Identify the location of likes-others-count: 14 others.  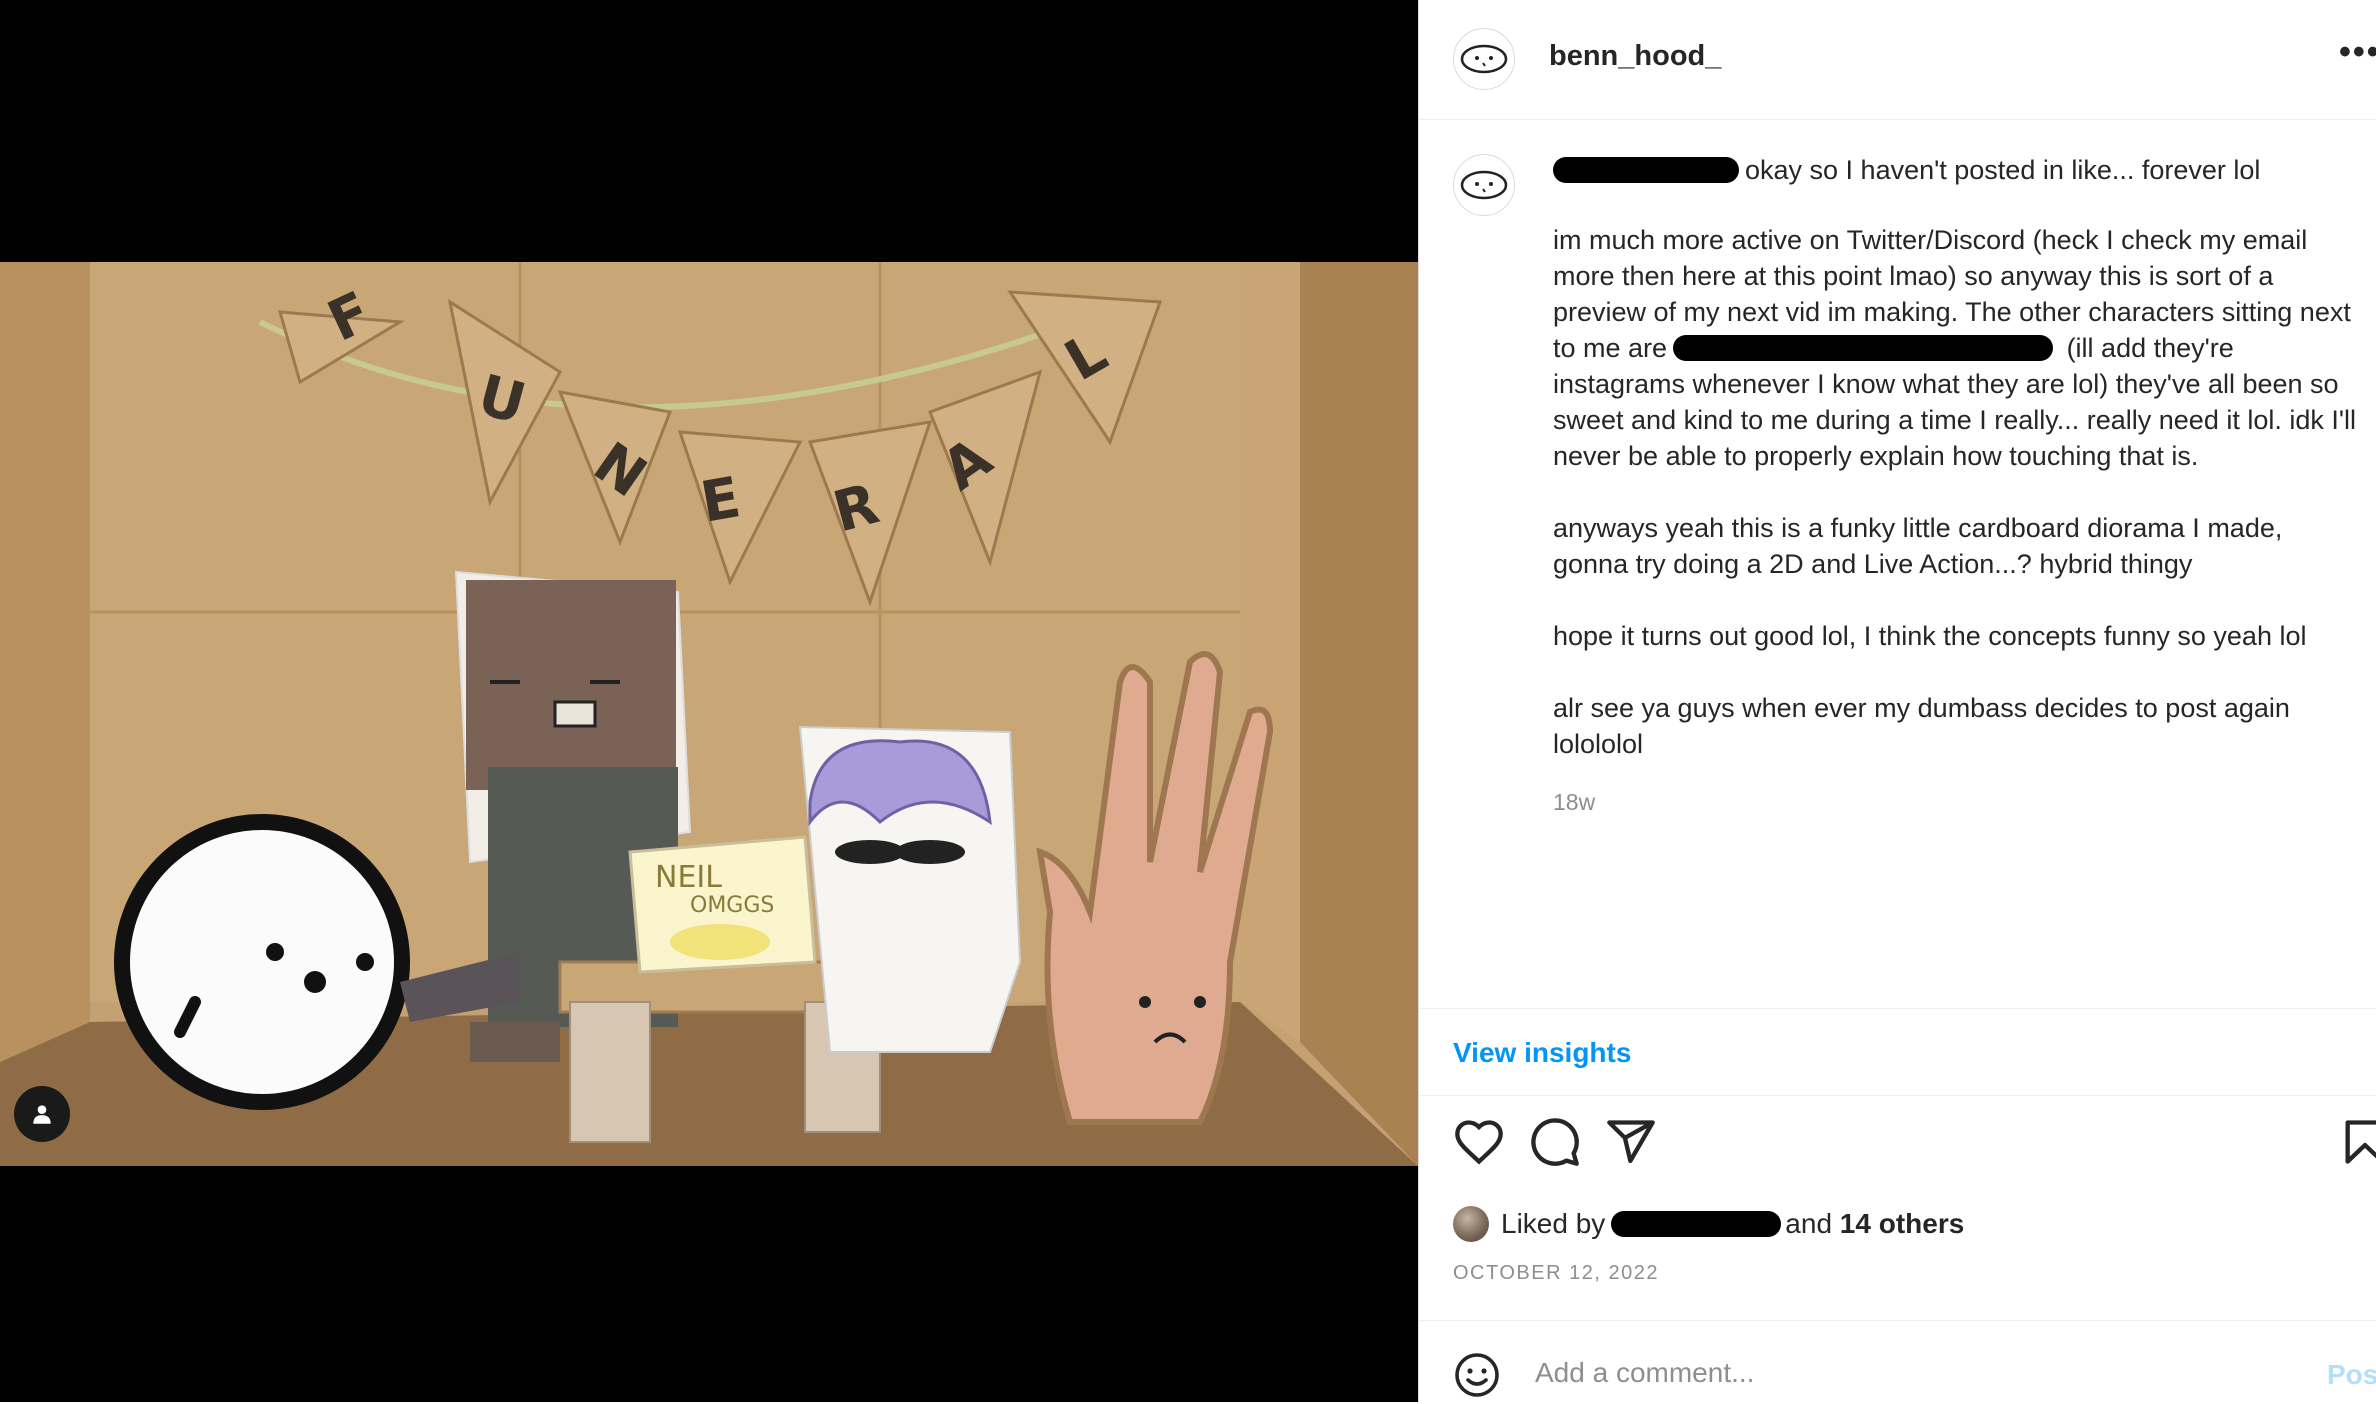
(1902, 1224).